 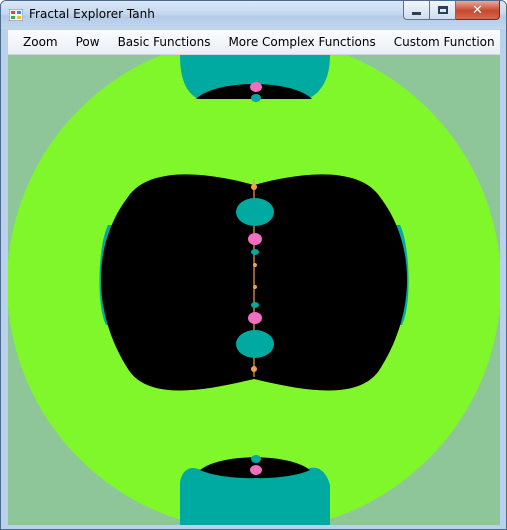 I want to click on minimize-icon, so click(x=416, y=13).